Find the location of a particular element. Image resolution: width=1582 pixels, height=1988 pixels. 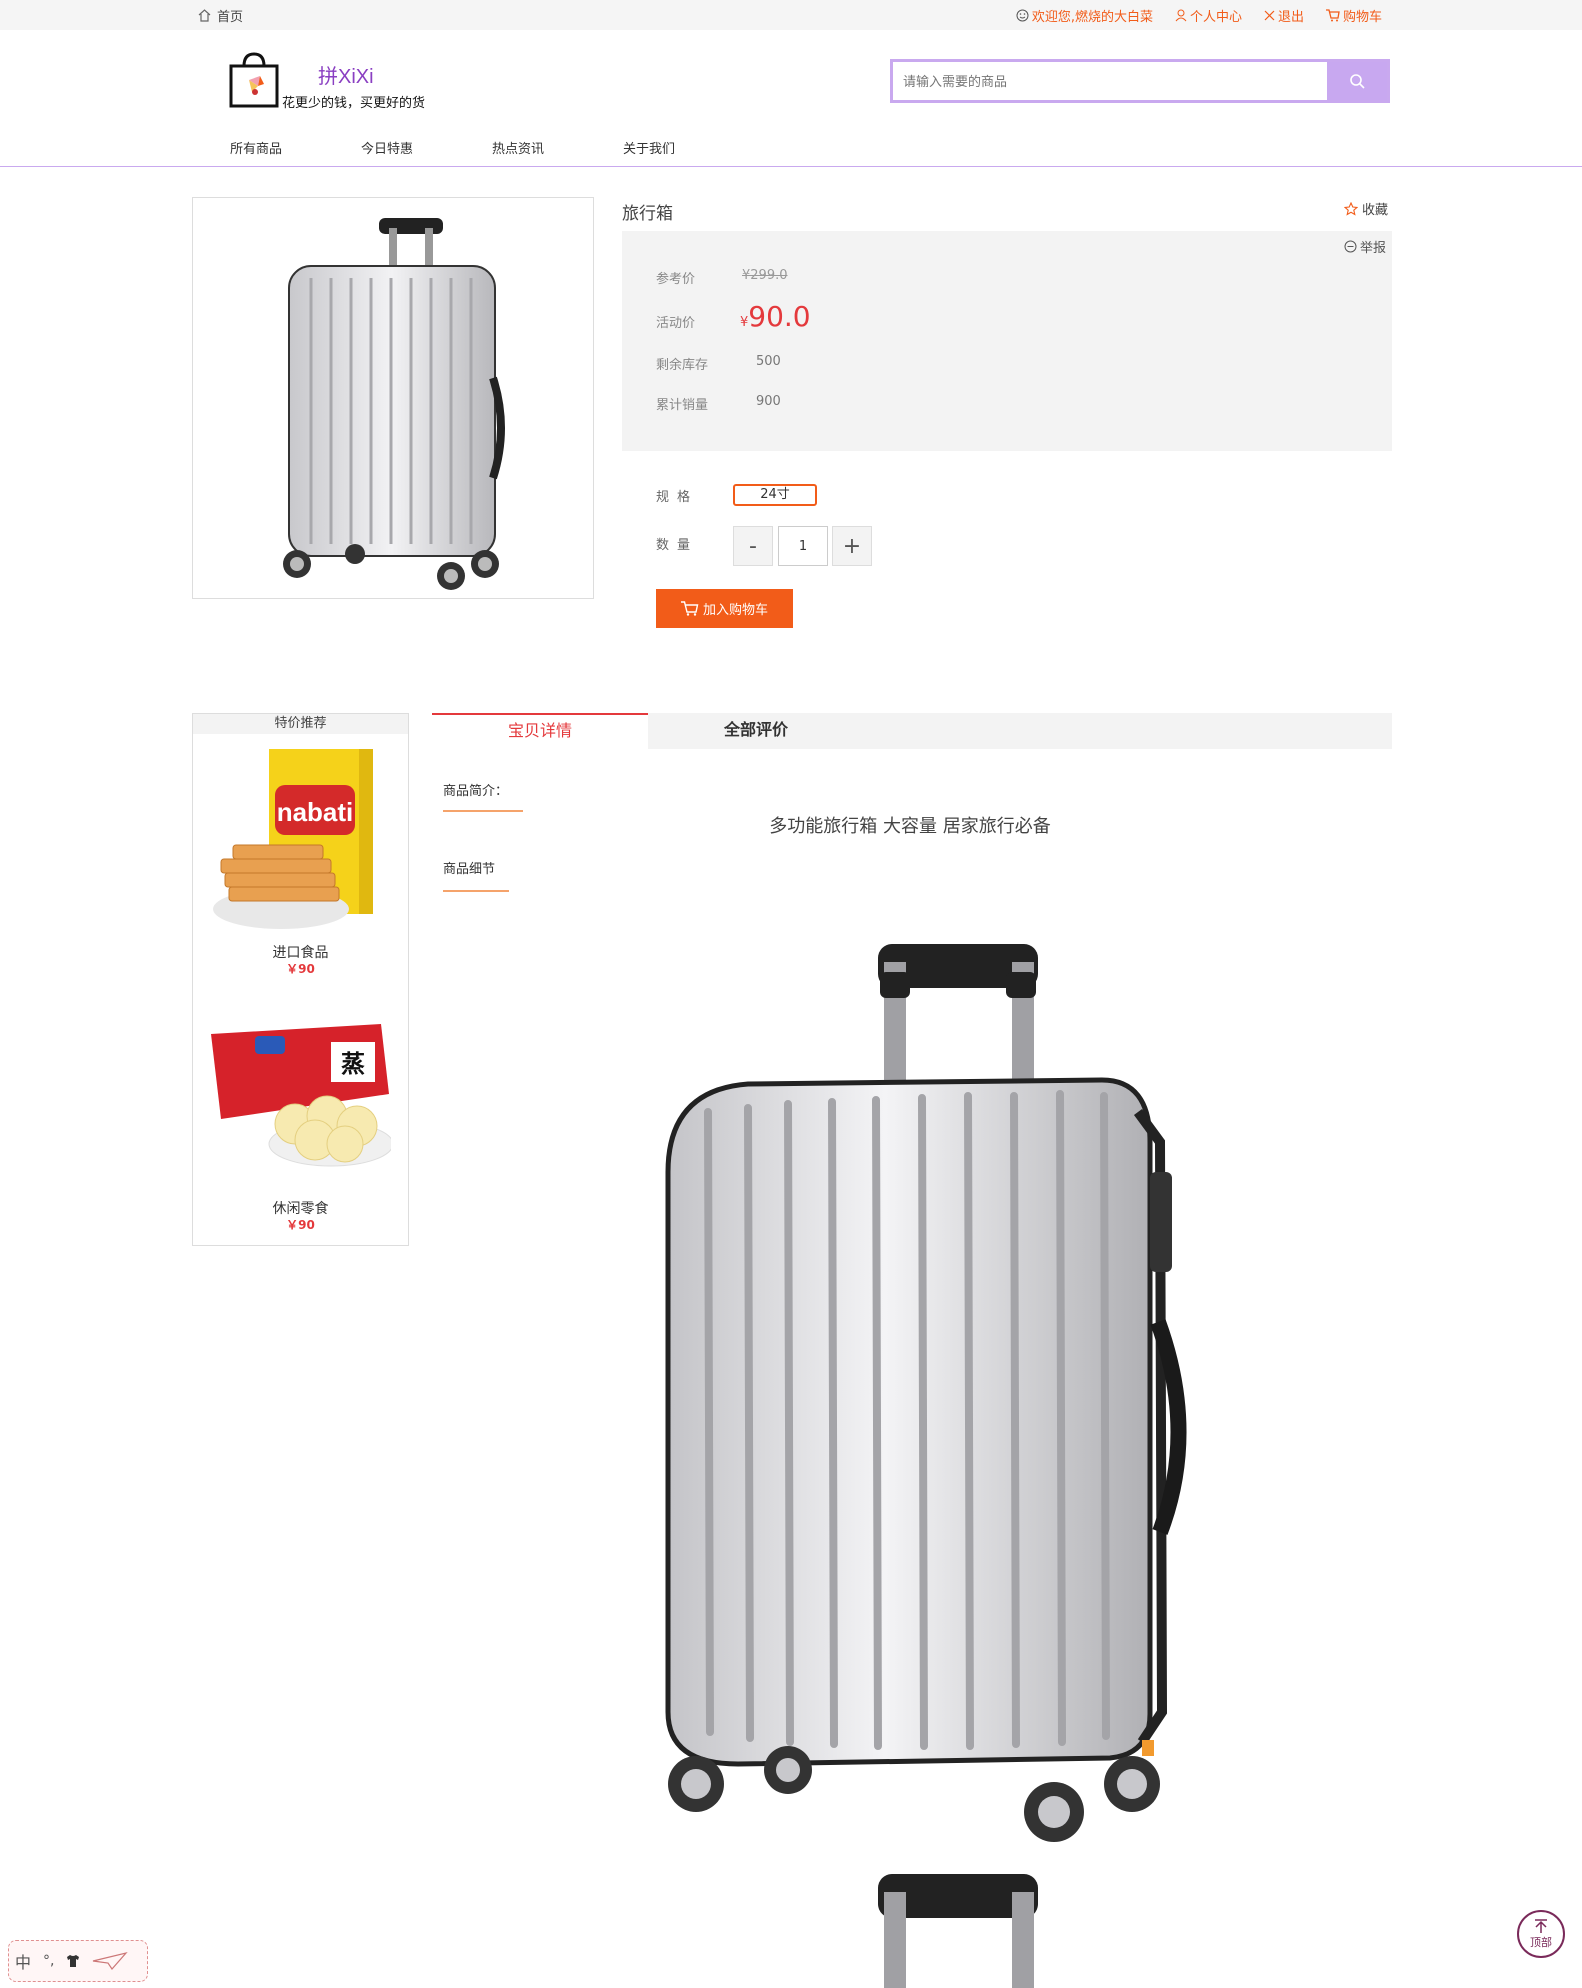

search-input is located at coordinates (1110, 81).